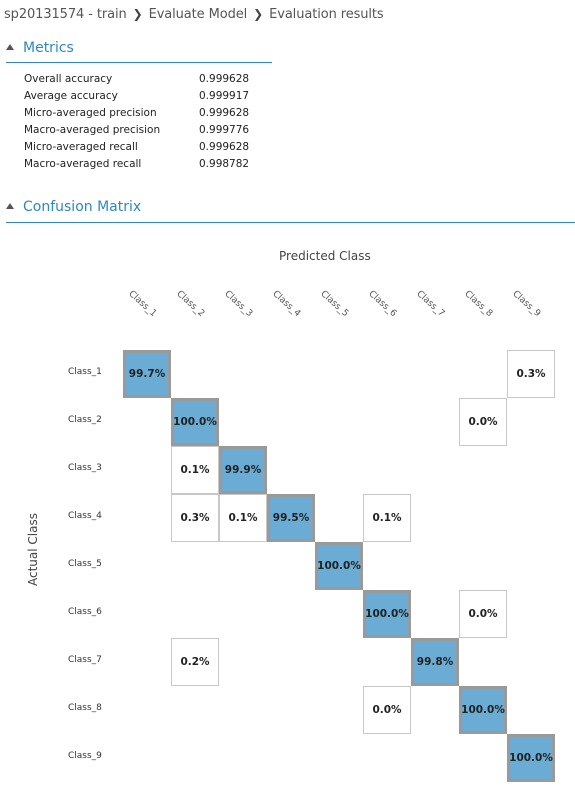 Image resolution: width=575 pixels, height=794 pixels. Describe the element at coordinates (382, 304) in the screenshot. I see `column-label: Class_6` at that location.